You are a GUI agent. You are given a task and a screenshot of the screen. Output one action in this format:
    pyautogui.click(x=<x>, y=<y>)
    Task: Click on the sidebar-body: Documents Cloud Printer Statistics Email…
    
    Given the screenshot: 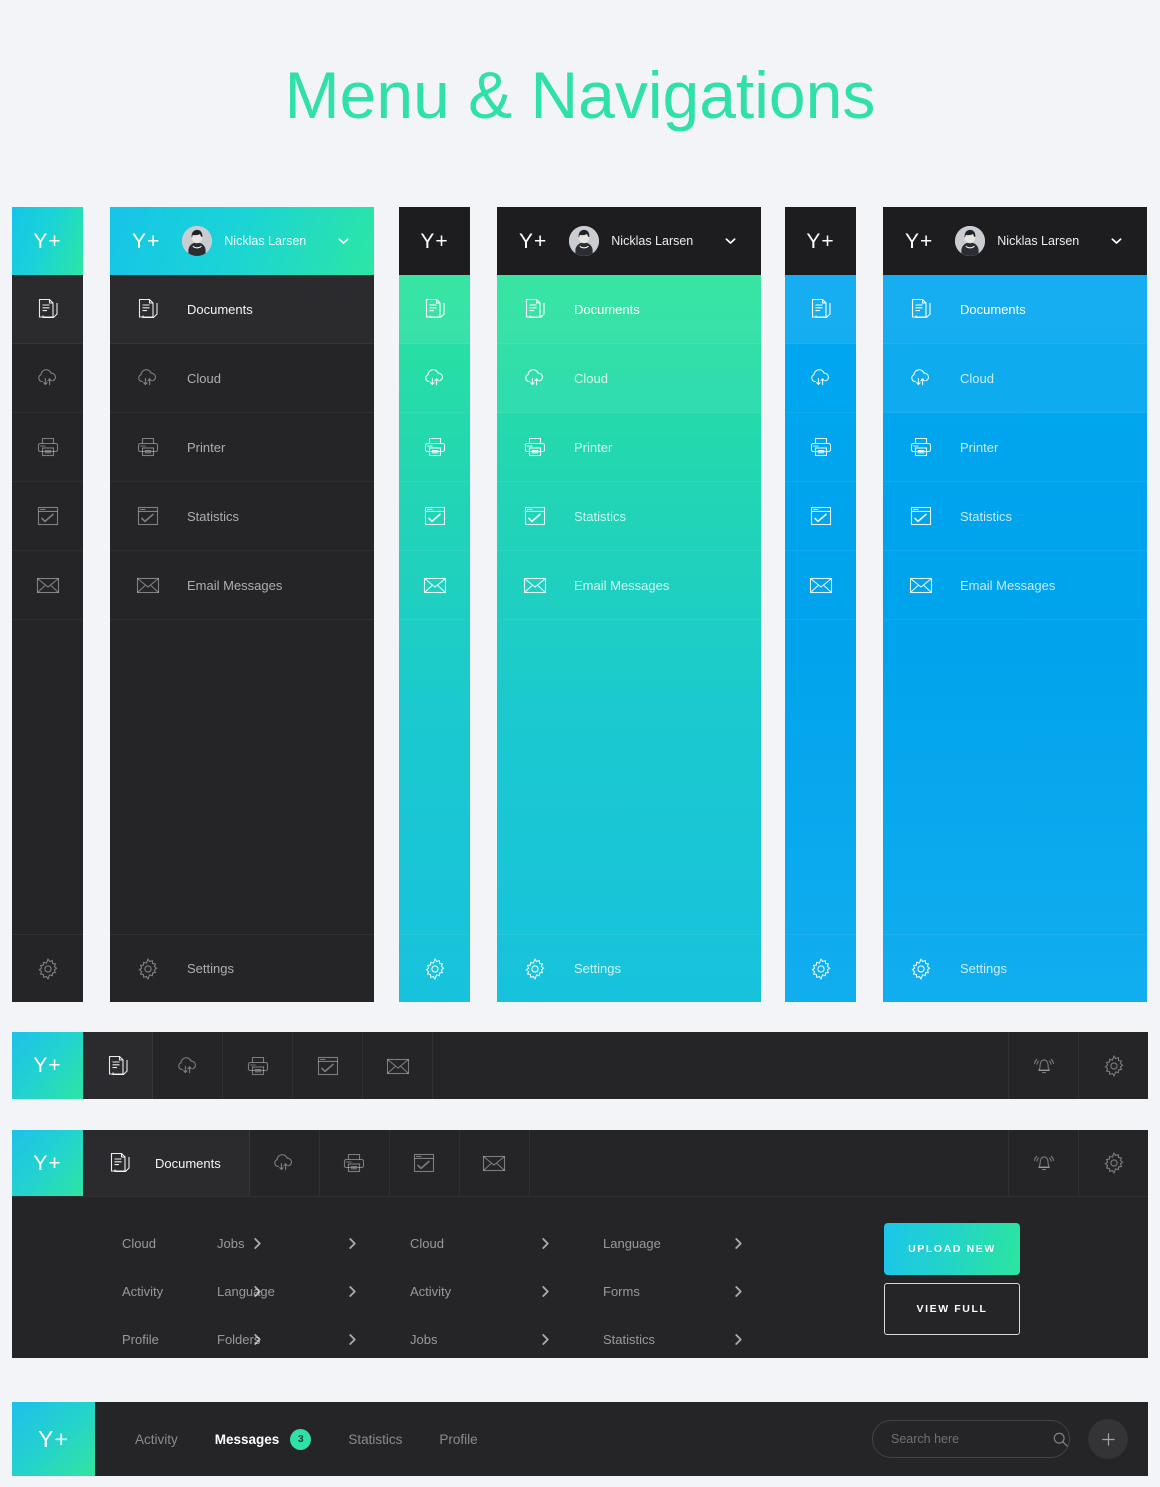 What is the action you would take?
    pyautogui.click(x=1015, y=638)
    